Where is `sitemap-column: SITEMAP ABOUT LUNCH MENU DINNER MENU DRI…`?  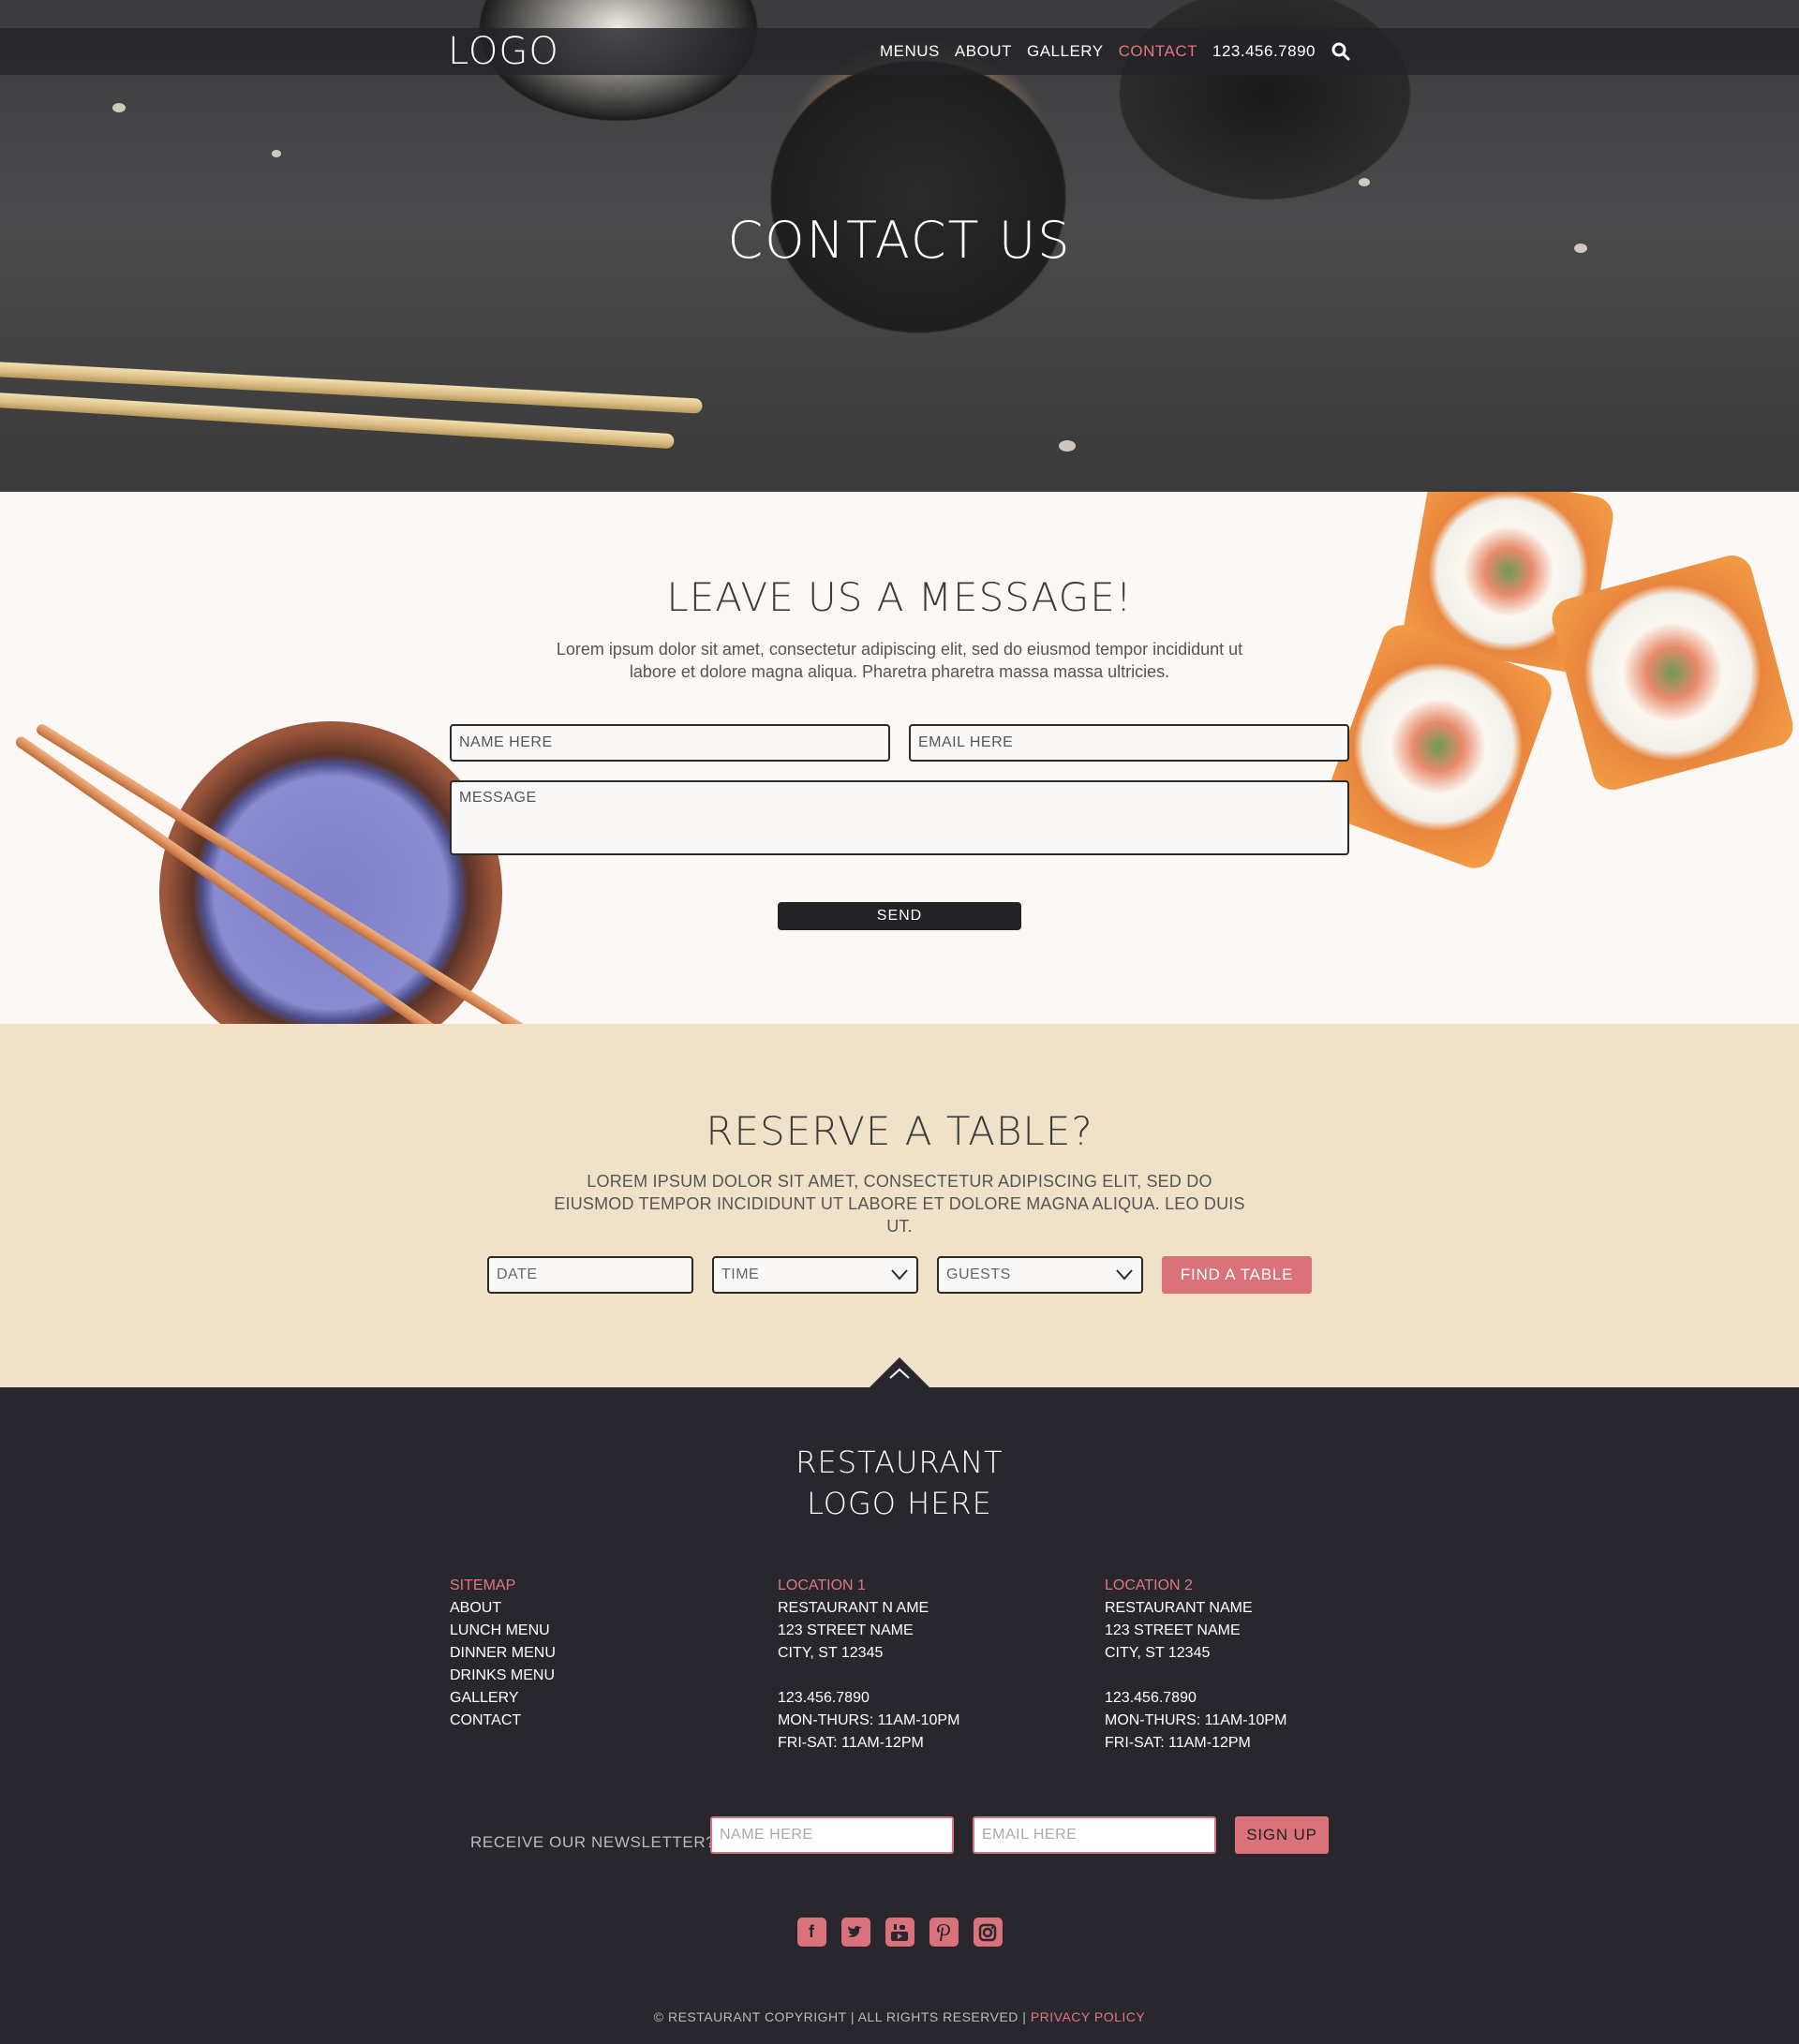 sitemap-column: SITEMAP ABOUT LUNCH MENU DINNER MENU DRI… is located at coordinates (581, 1654).